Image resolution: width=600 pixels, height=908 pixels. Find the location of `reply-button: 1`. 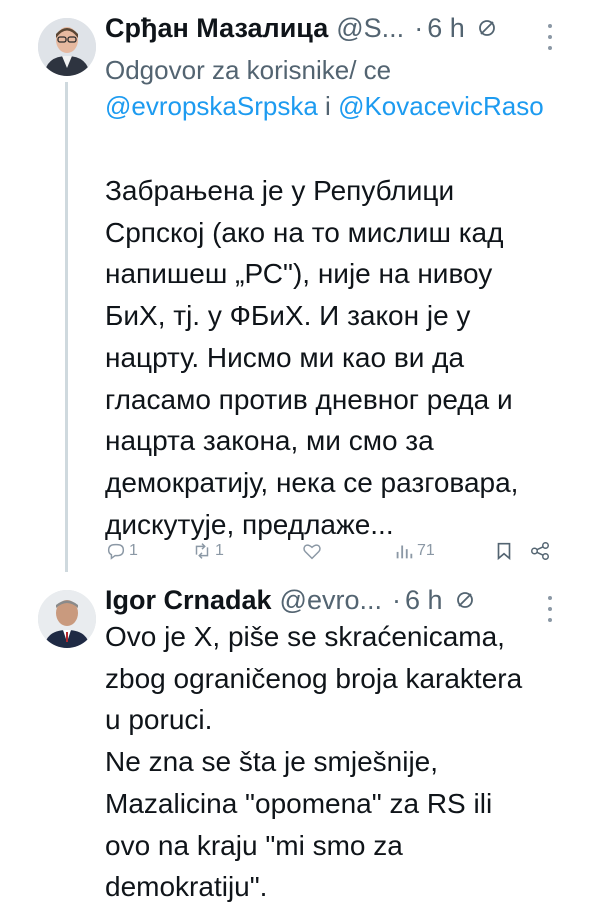

reply-button: 1 is located at coordinates (121, 551).